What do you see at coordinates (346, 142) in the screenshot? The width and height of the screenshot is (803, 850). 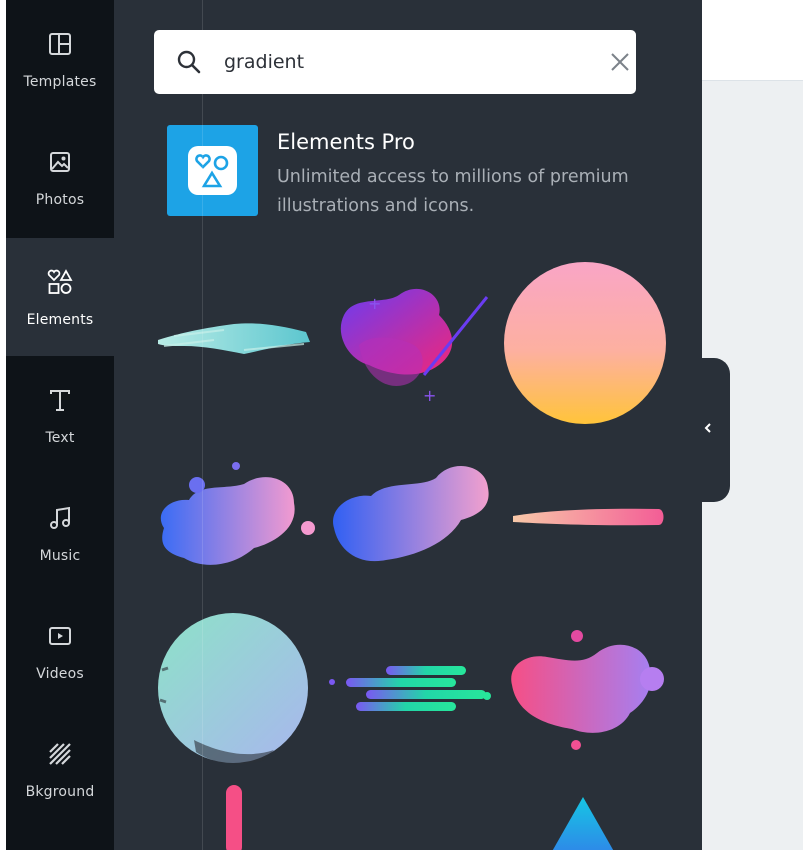 I see `promo-title: Elements Pro` at bounding box center [346, 142].